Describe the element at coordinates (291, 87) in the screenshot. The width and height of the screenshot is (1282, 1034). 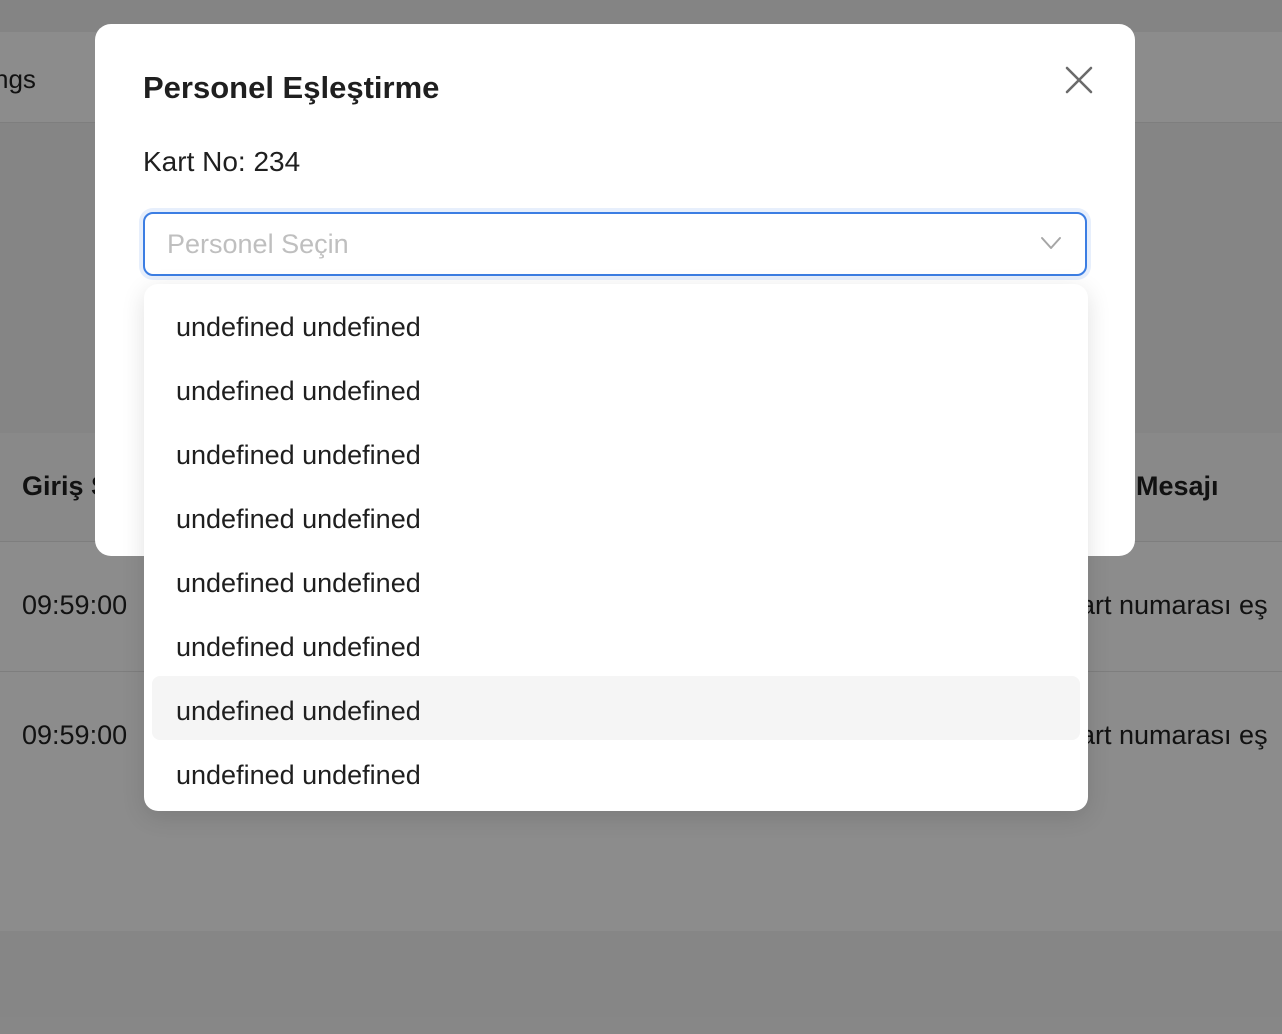
I see `modal-title: Personel Eşleştirme` at that location.